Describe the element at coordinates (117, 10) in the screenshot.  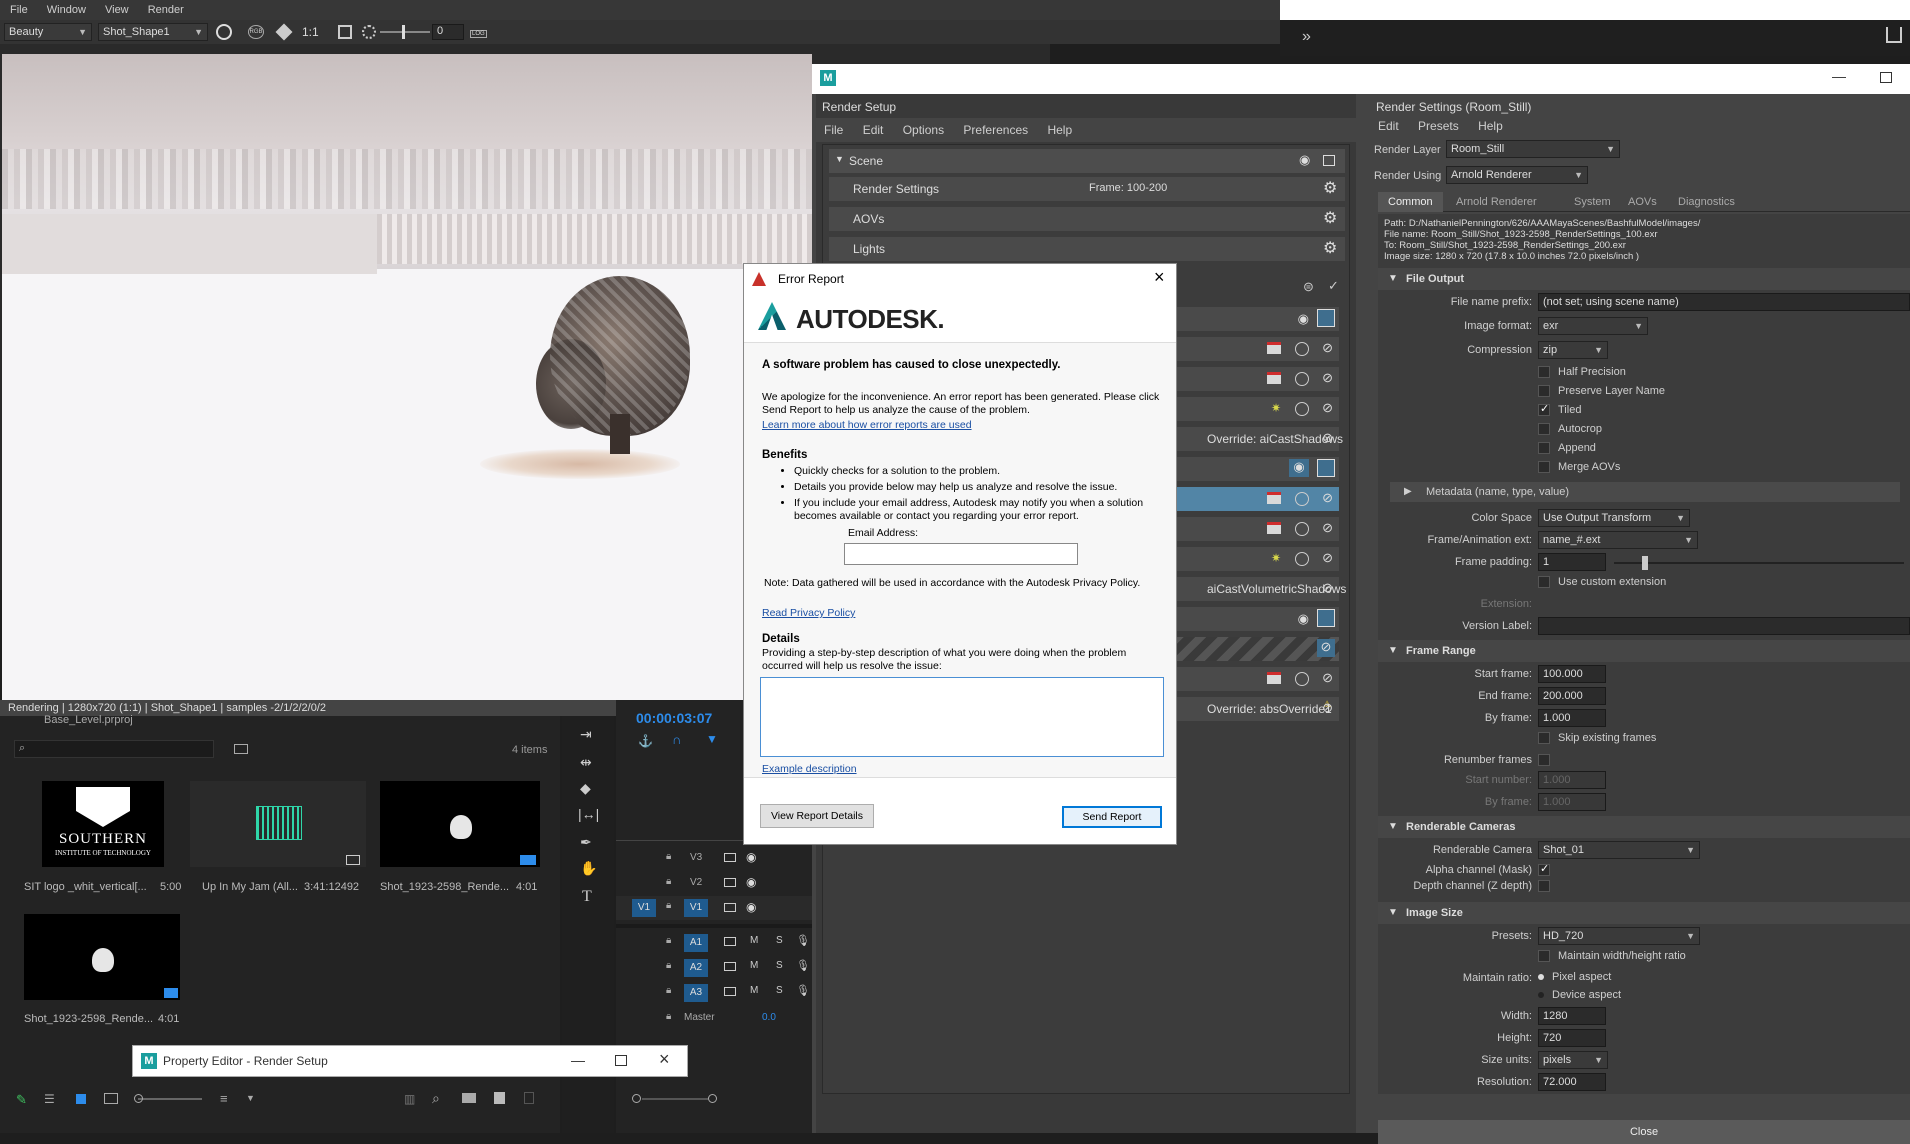
I see `menu-view: View` at that location.